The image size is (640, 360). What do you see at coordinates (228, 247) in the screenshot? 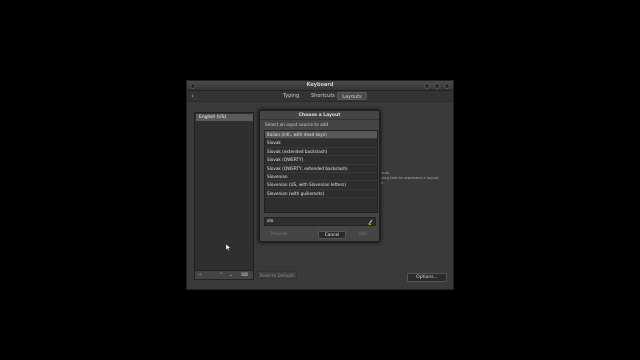
I see `mouse-pointer-icon` at bounding box center [228, 247].